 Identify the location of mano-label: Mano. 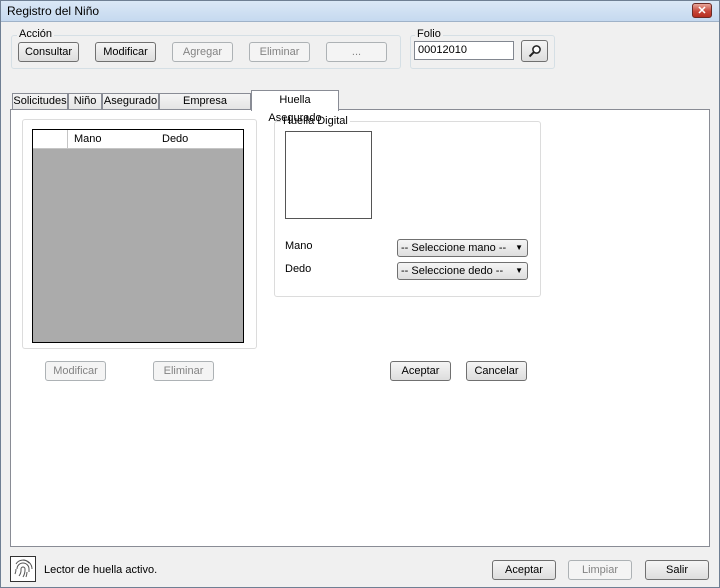
(299, 246).